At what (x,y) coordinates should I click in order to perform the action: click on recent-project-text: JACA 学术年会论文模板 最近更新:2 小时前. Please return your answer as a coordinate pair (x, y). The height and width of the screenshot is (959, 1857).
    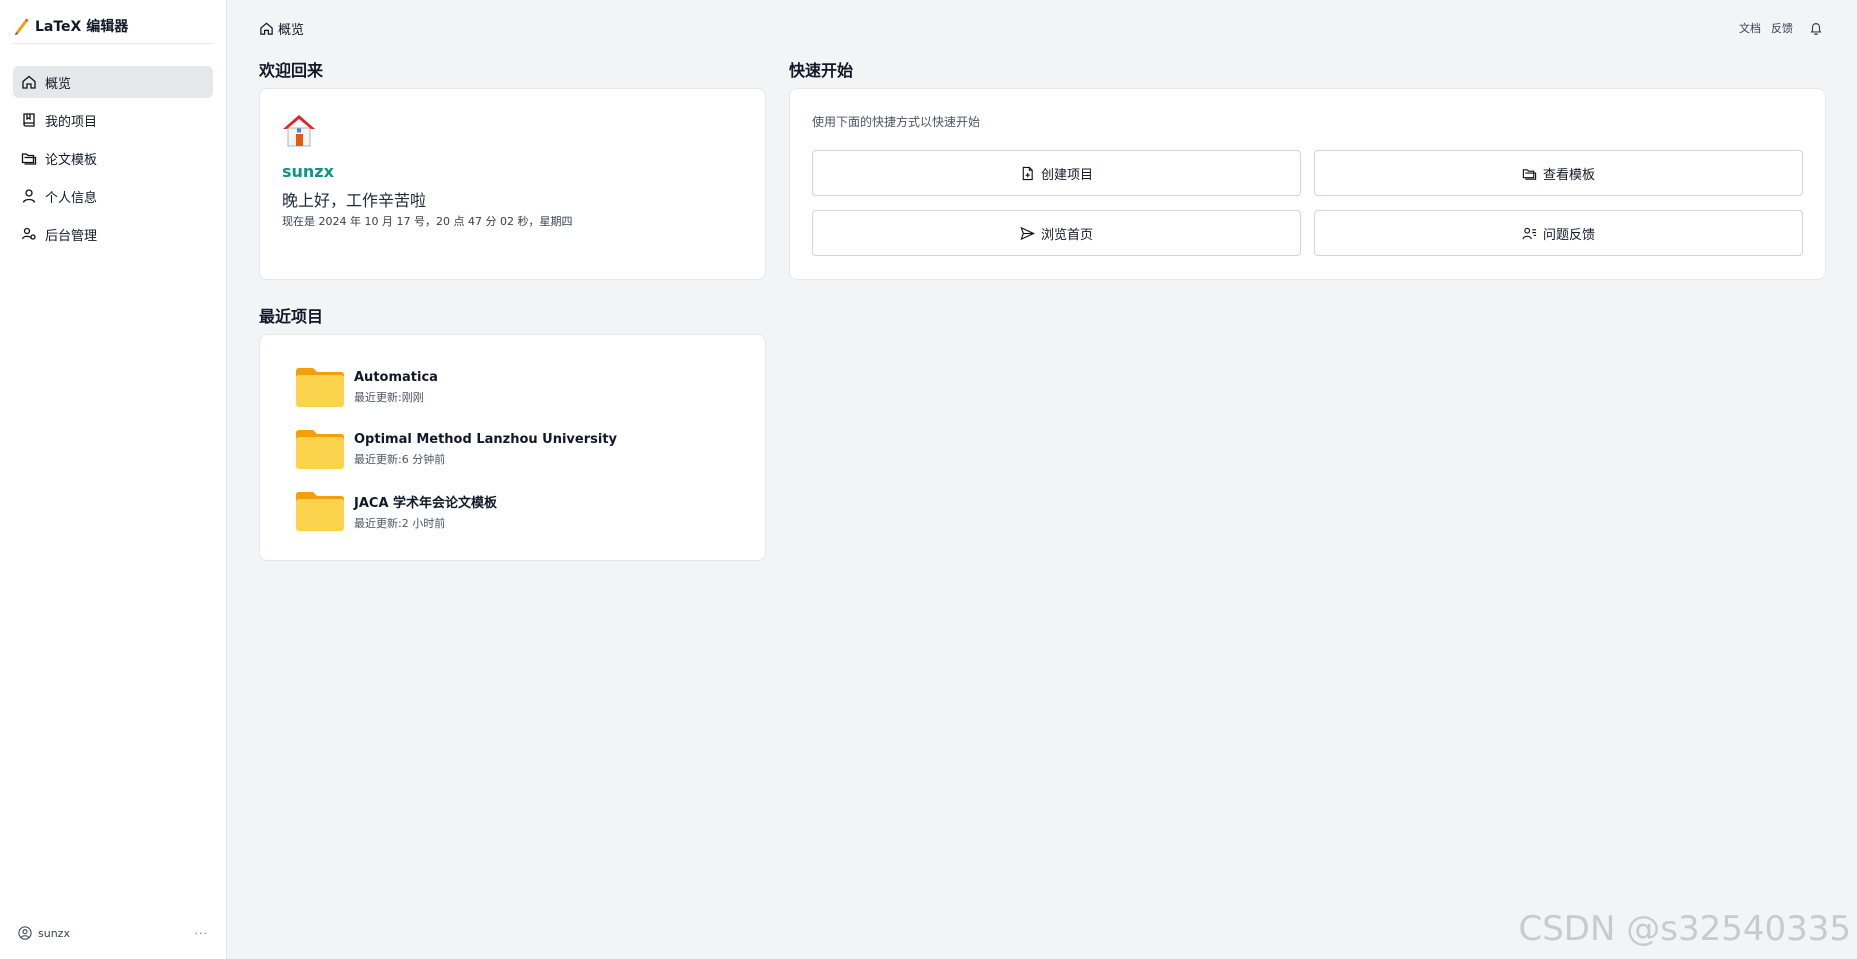
    Looking at the image, I should click on (425, 511).